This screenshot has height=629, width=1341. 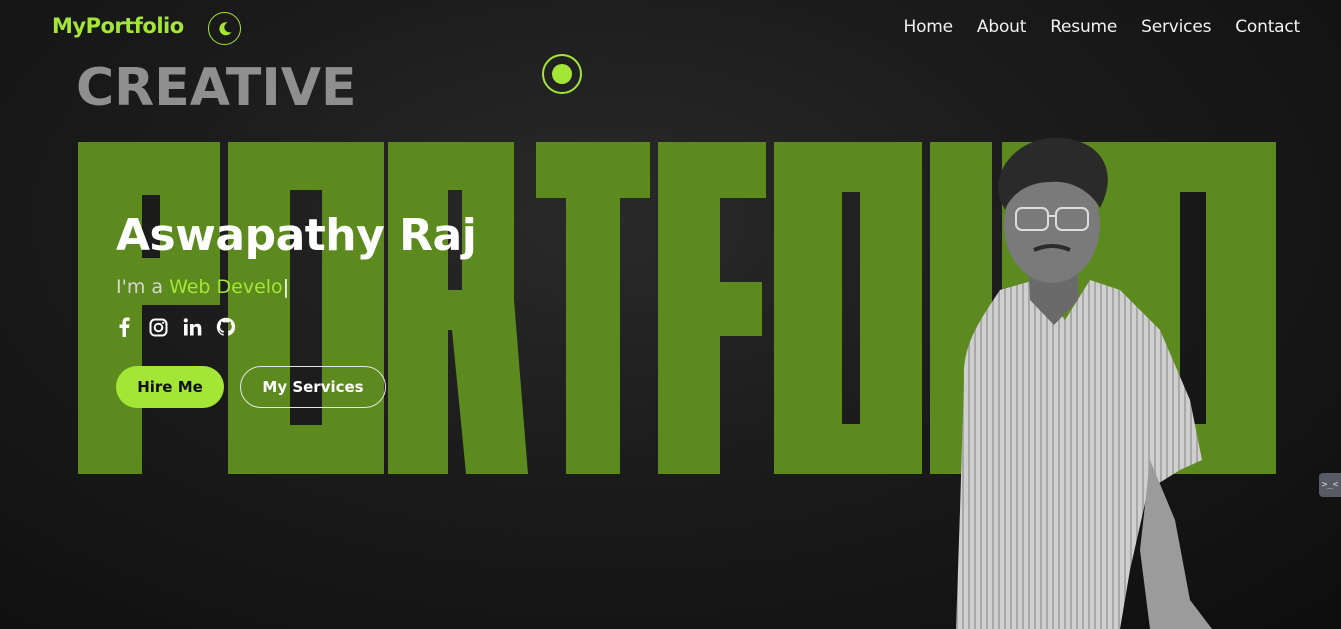 What do you see at coordinates (1084, 383) in the screenshot?
I see `profile-photo` at bounding box center [1084, 383].